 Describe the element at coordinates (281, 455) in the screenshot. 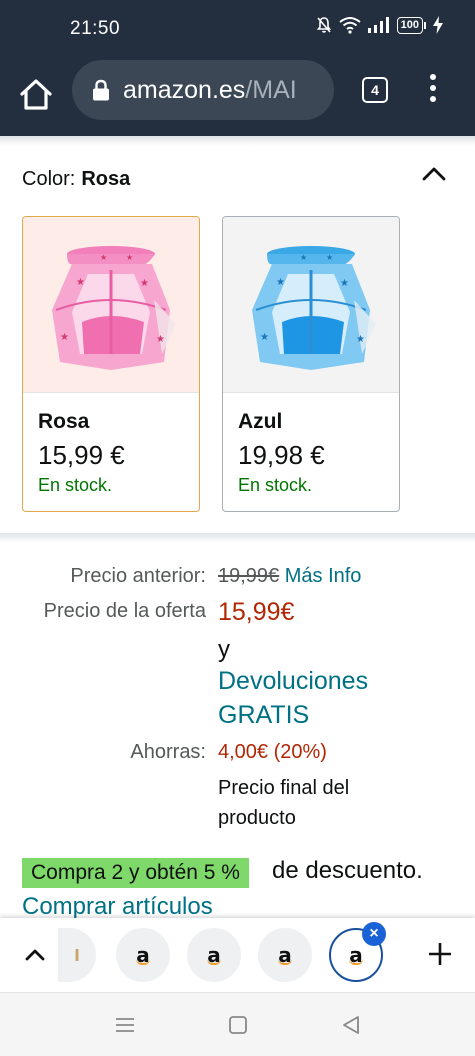

I see `color-option-price: 19,98 €` at that location.